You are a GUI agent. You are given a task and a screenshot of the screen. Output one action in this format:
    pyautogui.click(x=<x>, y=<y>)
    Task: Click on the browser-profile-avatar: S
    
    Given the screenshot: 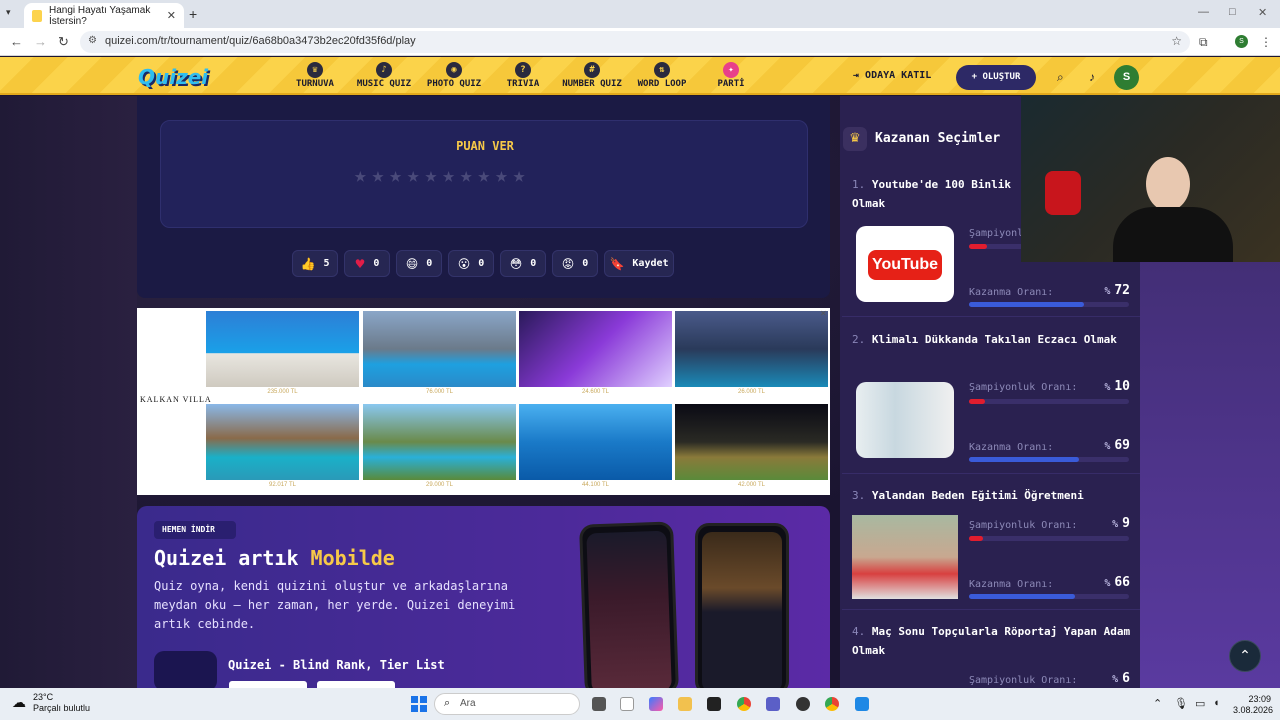 What is the action you would take?
    pyautogui.click(x=1241, y=41)
    